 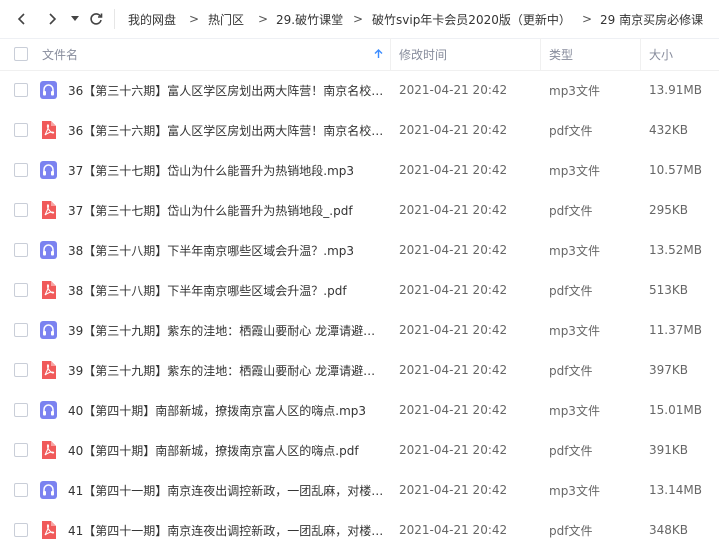 I want to click on file-name: 41【第四十一期】南京连夜出调控新政，一团乱麻，对楼市影响.pdf, so click(x=226, y=530).